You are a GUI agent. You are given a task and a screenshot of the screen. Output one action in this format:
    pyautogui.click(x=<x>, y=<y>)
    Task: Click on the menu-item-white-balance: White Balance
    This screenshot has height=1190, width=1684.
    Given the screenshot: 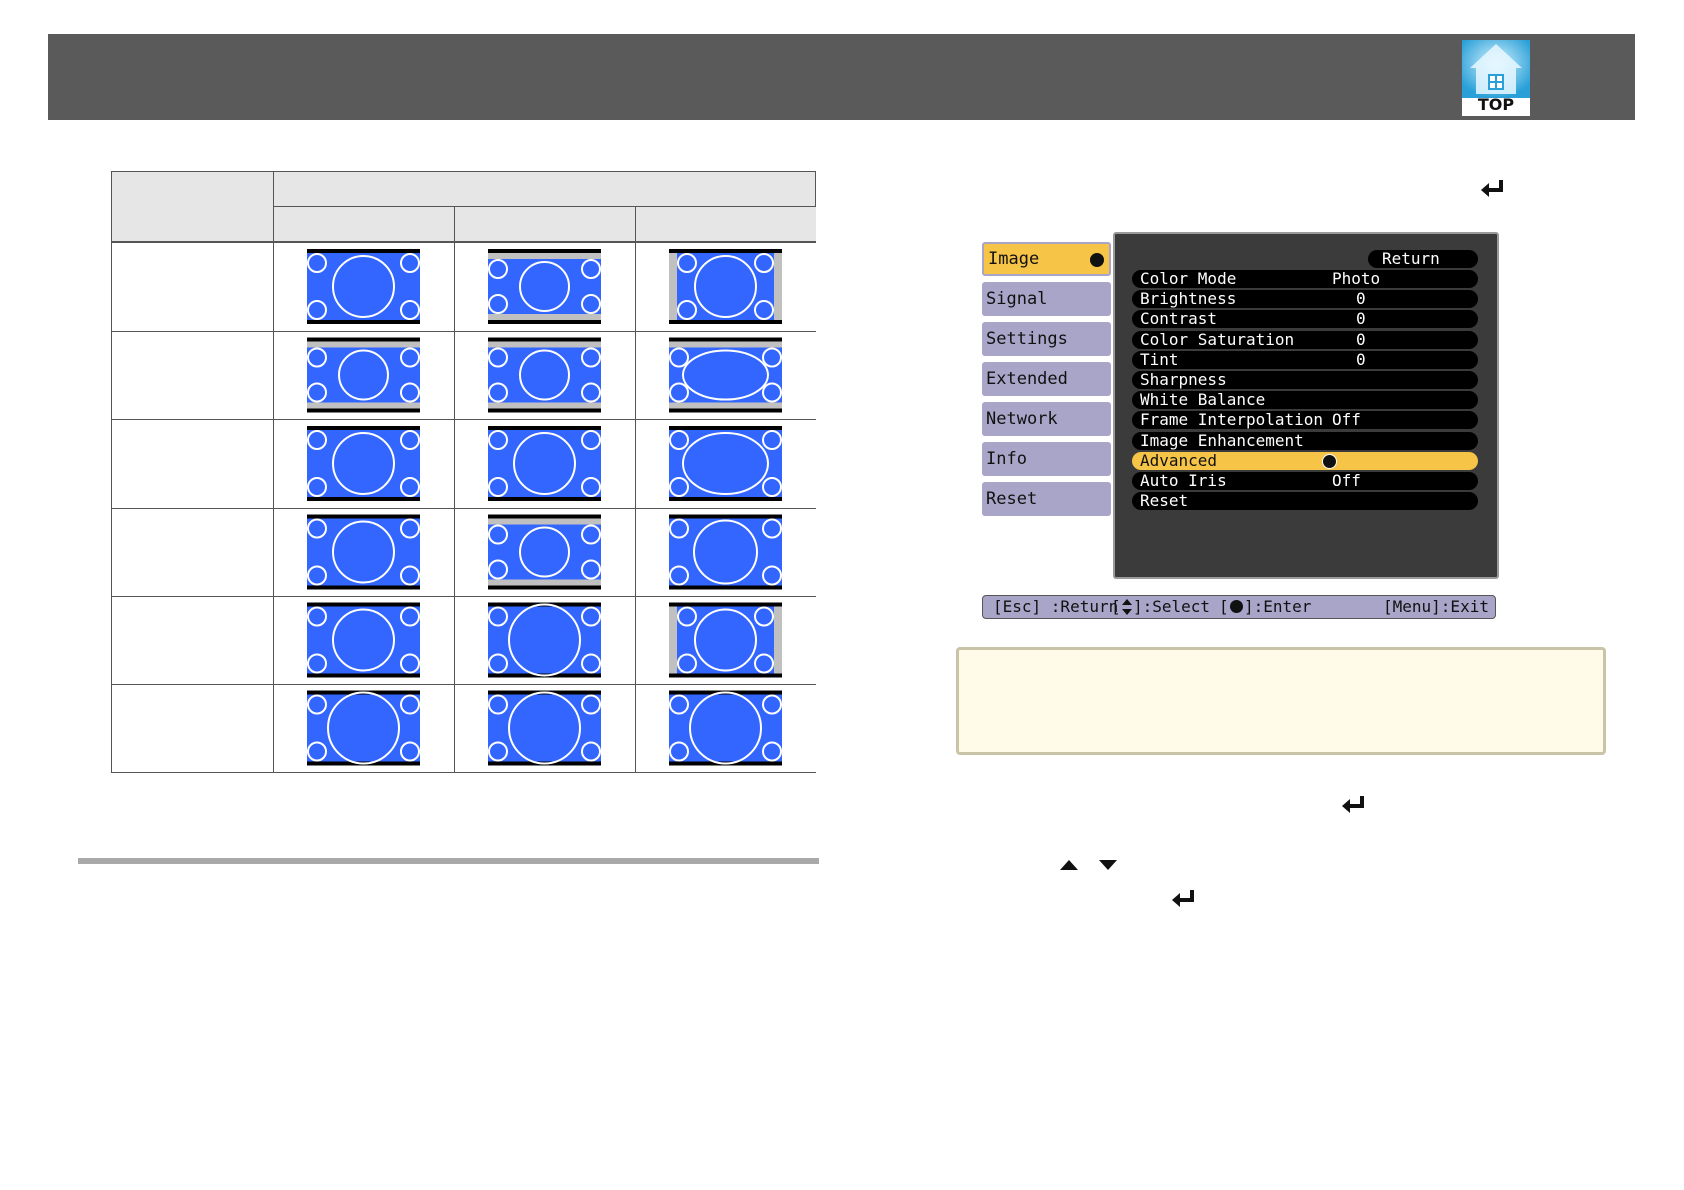 What is the action you would take?
    pyautogui.click(x=1305, y=400)
    